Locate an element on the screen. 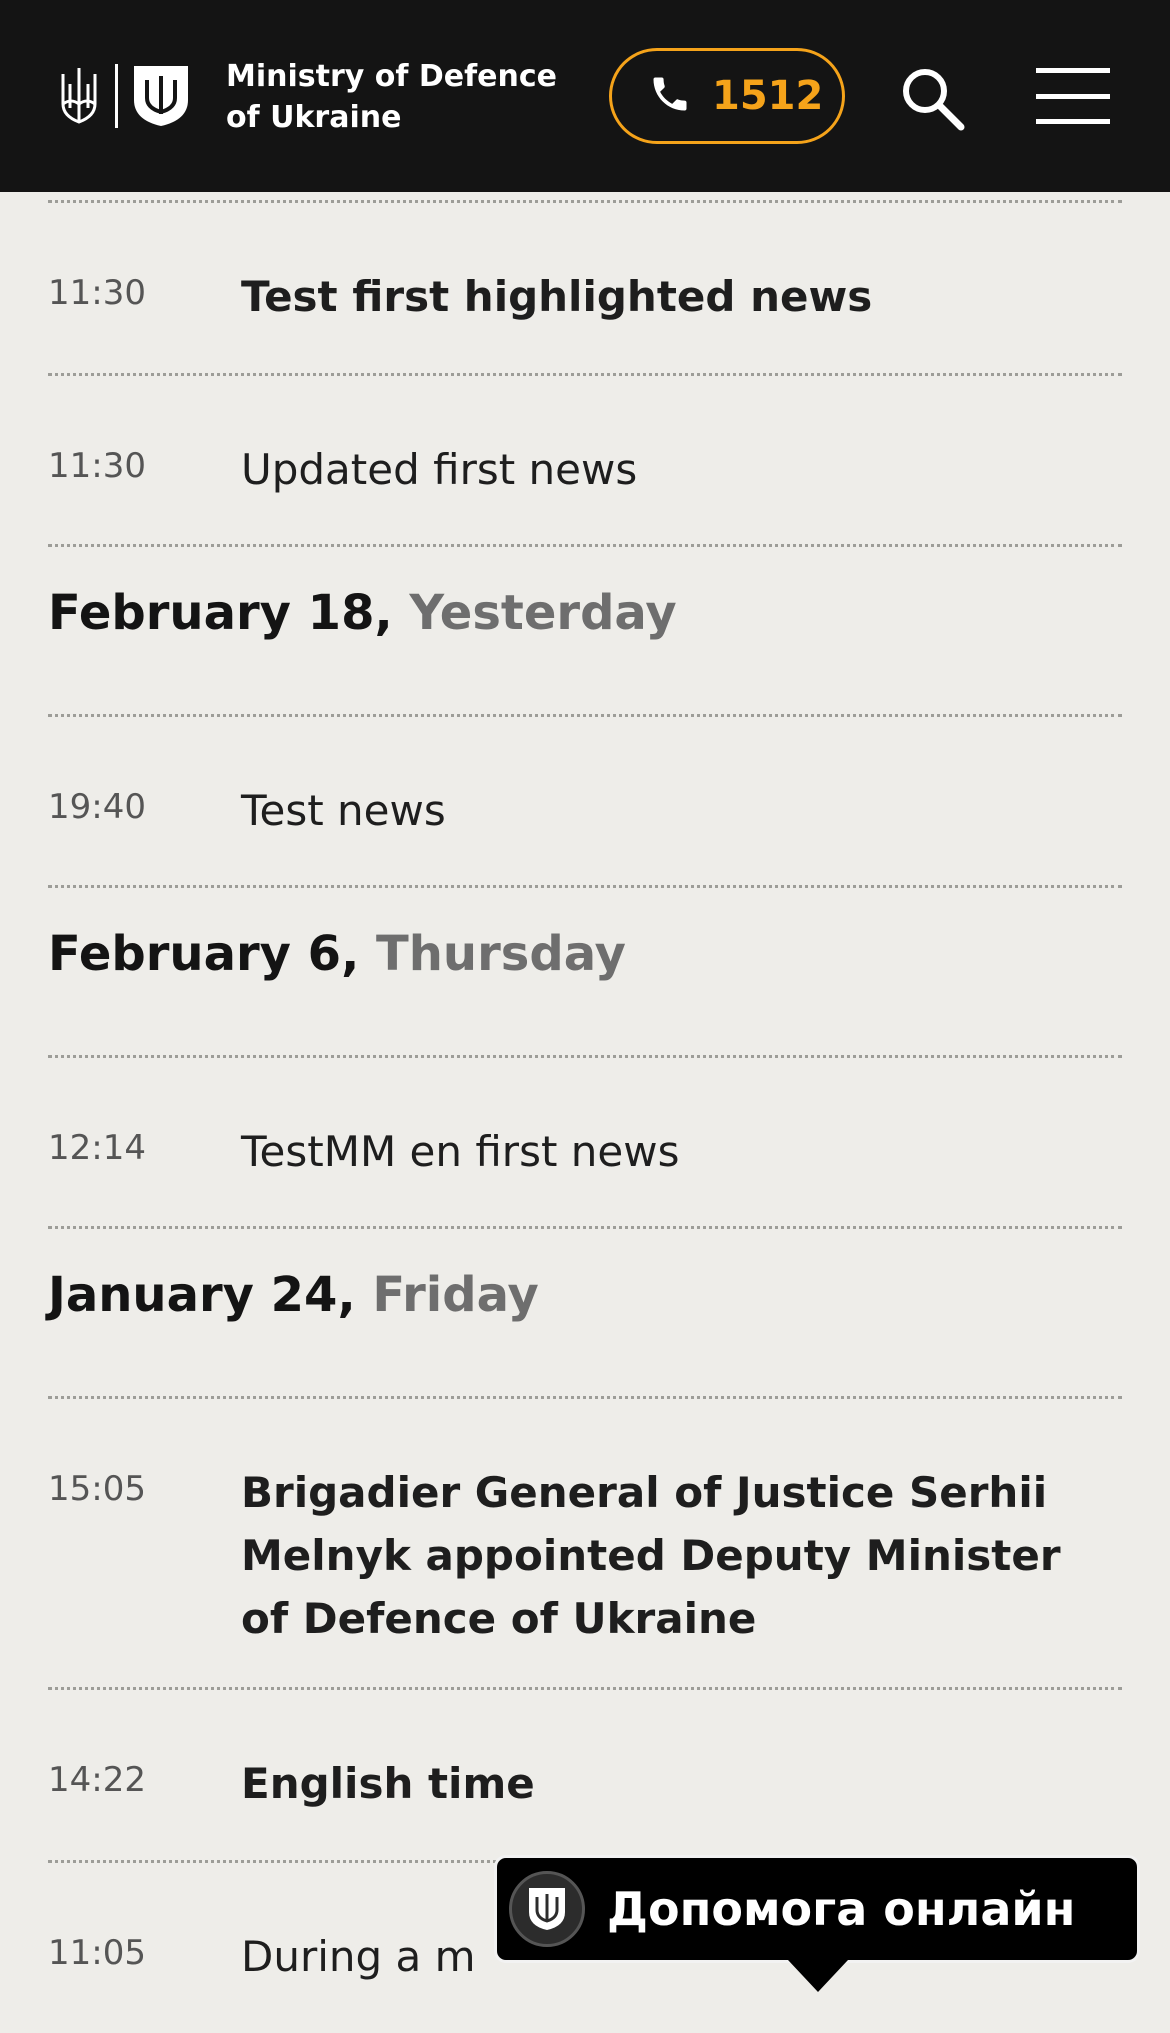 Image resolution: width=1170 pixels, height=2033 pixels. date-heading: February 6, Thursday is located at coordinates (585, 971).